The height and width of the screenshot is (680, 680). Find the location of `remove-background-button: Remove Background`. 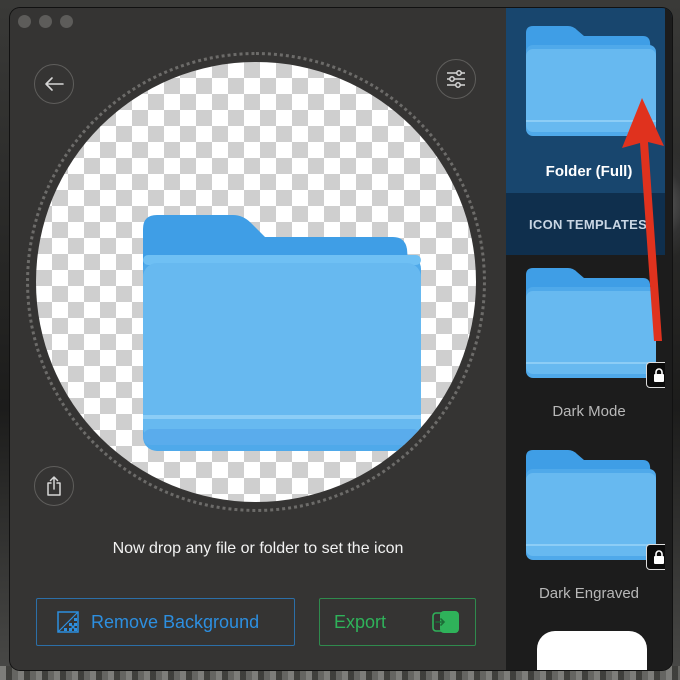

remove-background-button: Remove Background is located at coordinates (165, 622).